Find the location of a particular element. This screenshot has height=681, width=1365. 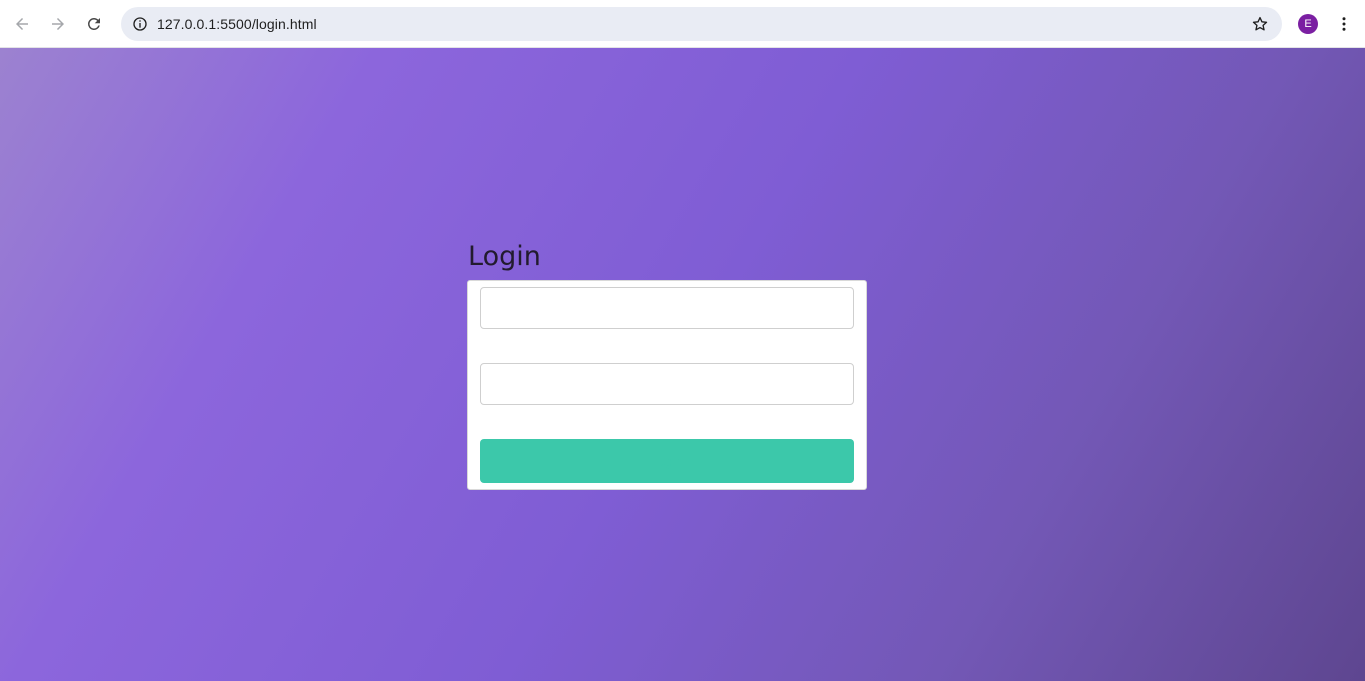

forward-button is located at coordinates (58, 24).